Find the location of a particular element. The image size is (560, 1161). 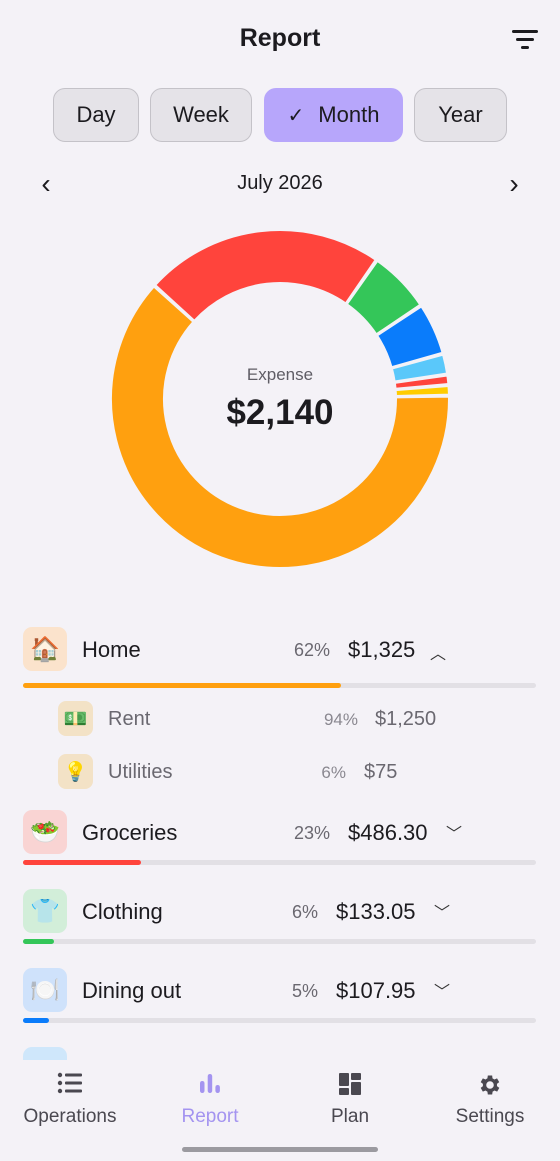

month-navigation: ‹ July 2026 › is located at coordinates (280, 184).